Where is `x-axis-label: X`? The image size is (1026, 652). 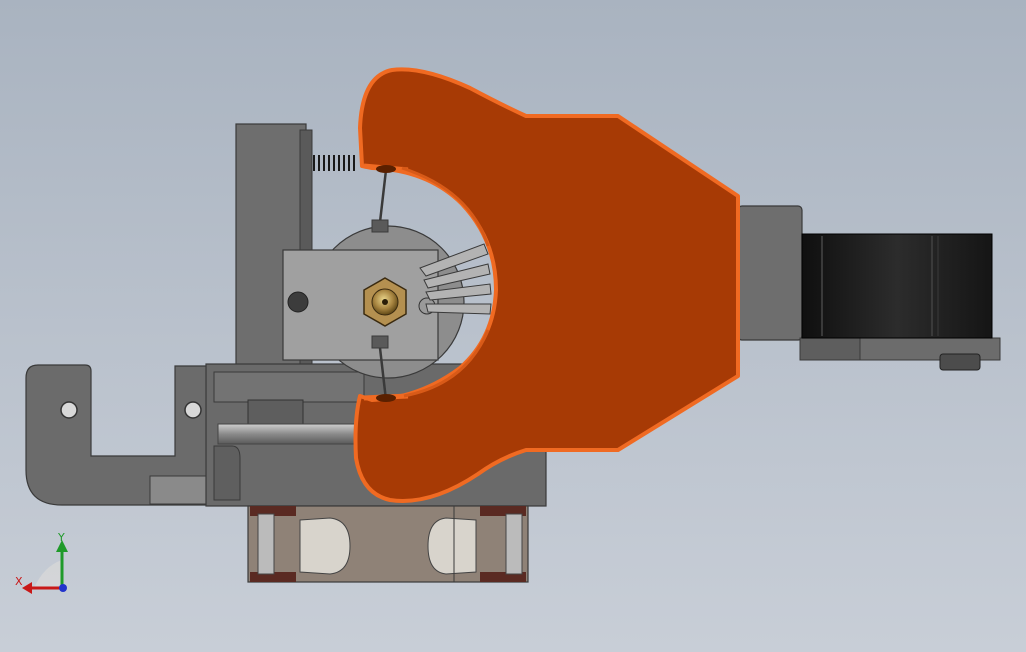 x-axis-label: X is located at coordinates (19, 581).